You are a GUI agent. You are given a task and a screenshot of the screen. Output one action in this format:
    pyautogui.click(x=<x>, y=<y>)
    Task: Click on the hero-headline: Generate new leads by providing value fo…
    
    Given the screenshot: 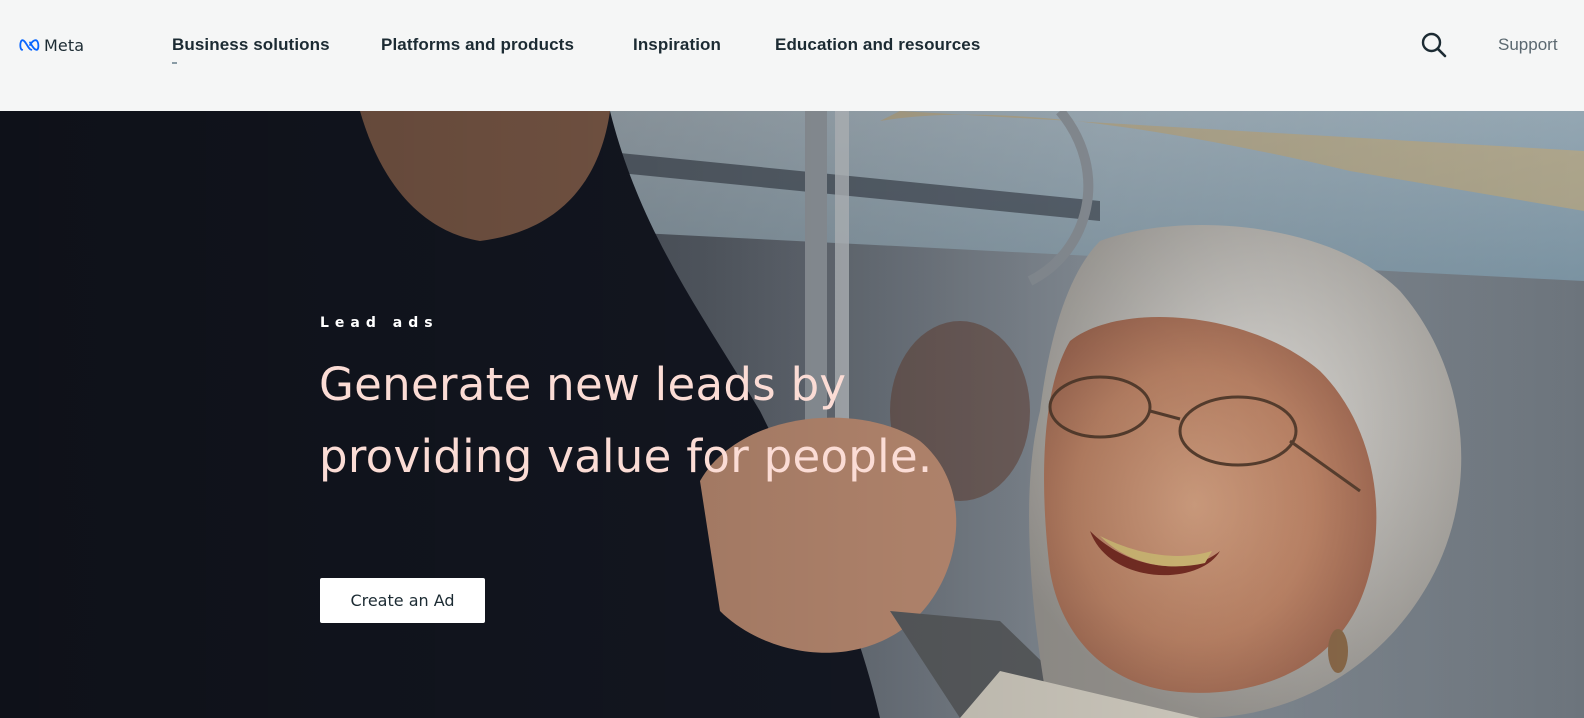 What is the action you would take?
    pyautogui.click(x=626, y=420)
    